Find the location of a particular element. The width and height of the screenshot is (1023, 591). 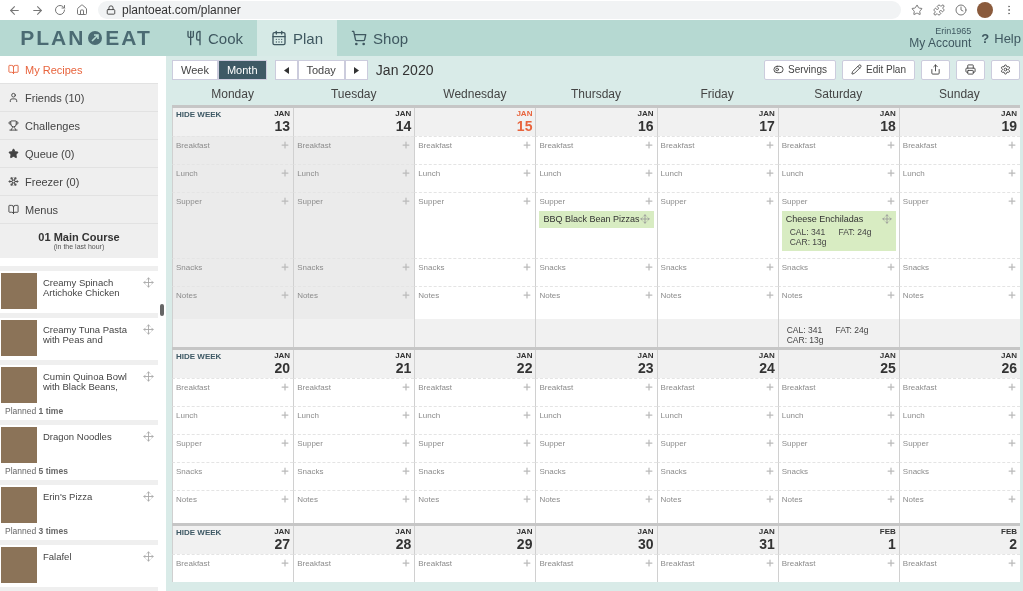

recipe-card: Erin's Pizza Planned 3 times is located at coordinates (79, 512).